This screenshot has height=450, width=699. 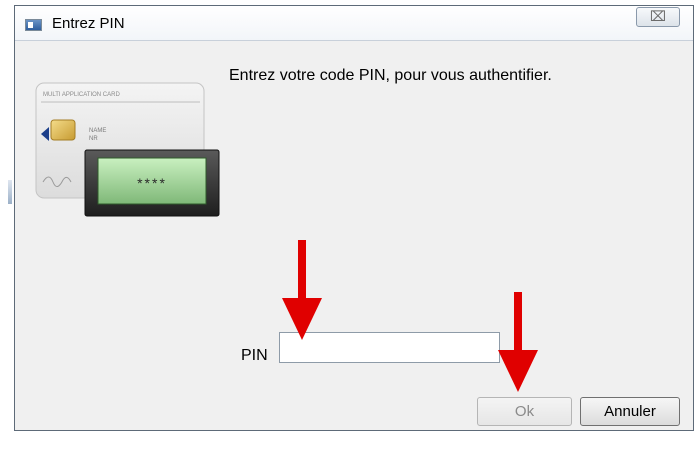 What do you see at coordinates (254, 355) in the screenshot?
I see `pin-label: PIN` at bounding box center [254, 355].